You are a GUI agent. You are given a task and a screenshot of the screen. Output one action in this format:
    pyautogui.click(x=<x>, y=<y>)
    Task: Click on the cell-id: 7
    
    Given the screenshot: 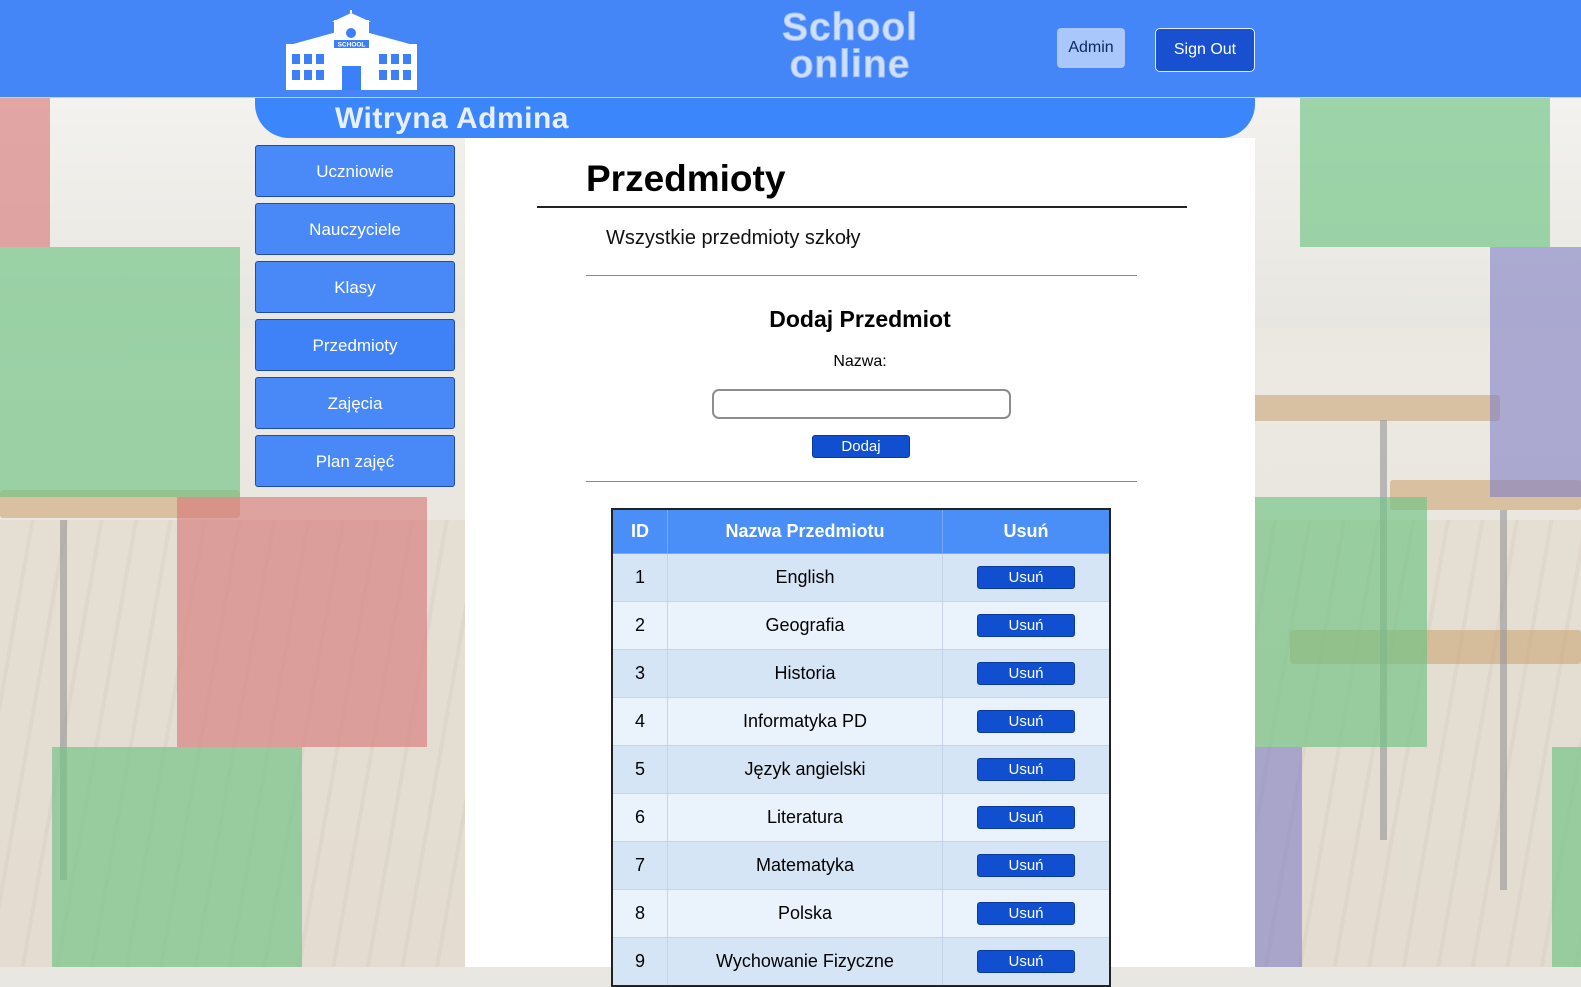 What is the action you would take?
    pyautogui.click(x=639, y=865)
    